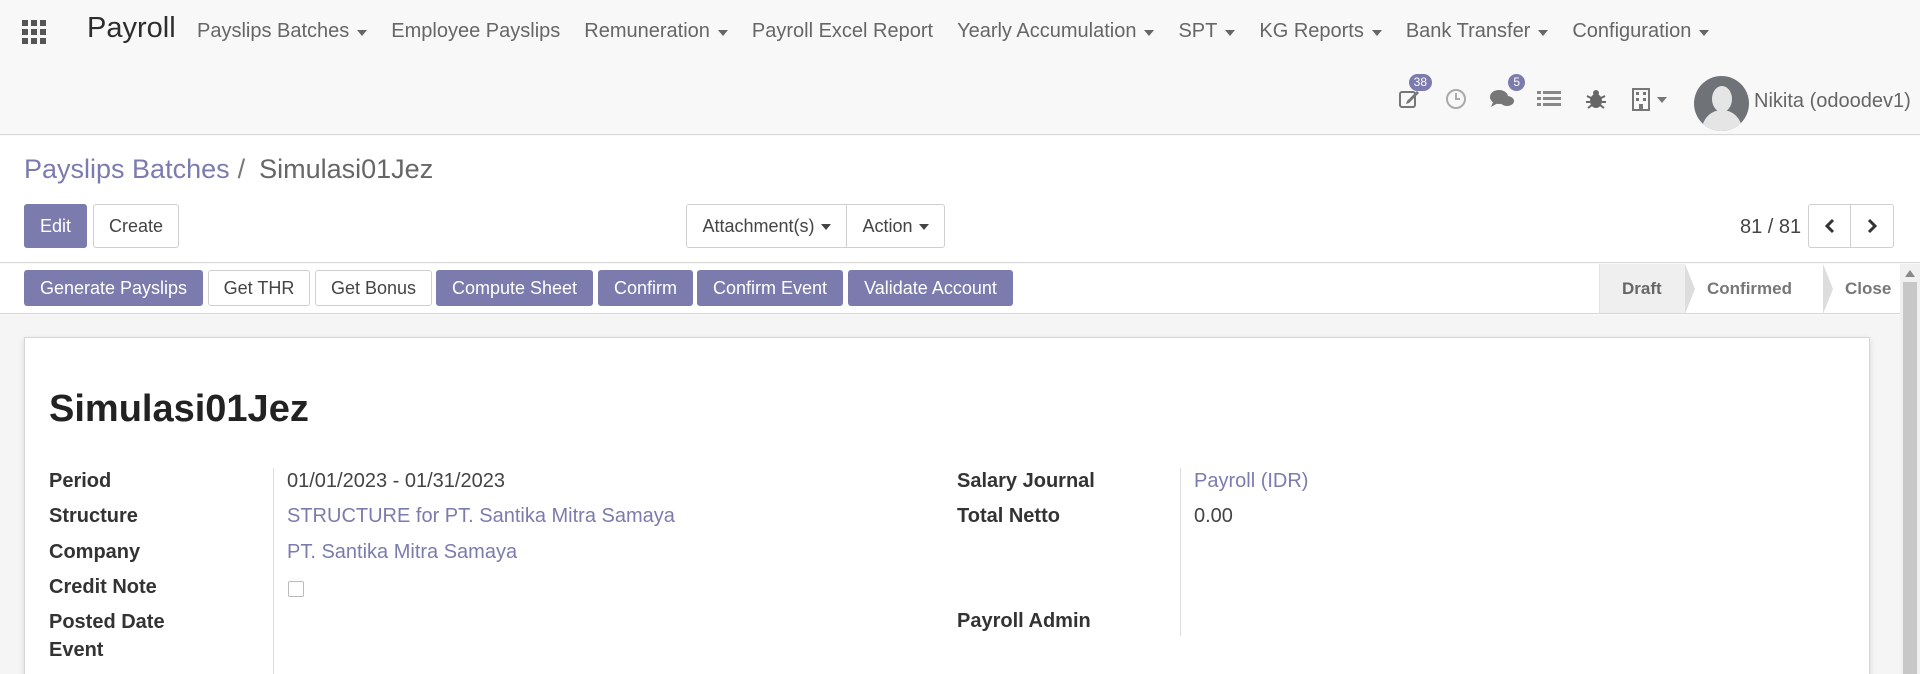 This screenshot has height=674, width=1920. Describe the element at coordinates (1549, 99) in the screenshot. I see `list-icon` at that location.